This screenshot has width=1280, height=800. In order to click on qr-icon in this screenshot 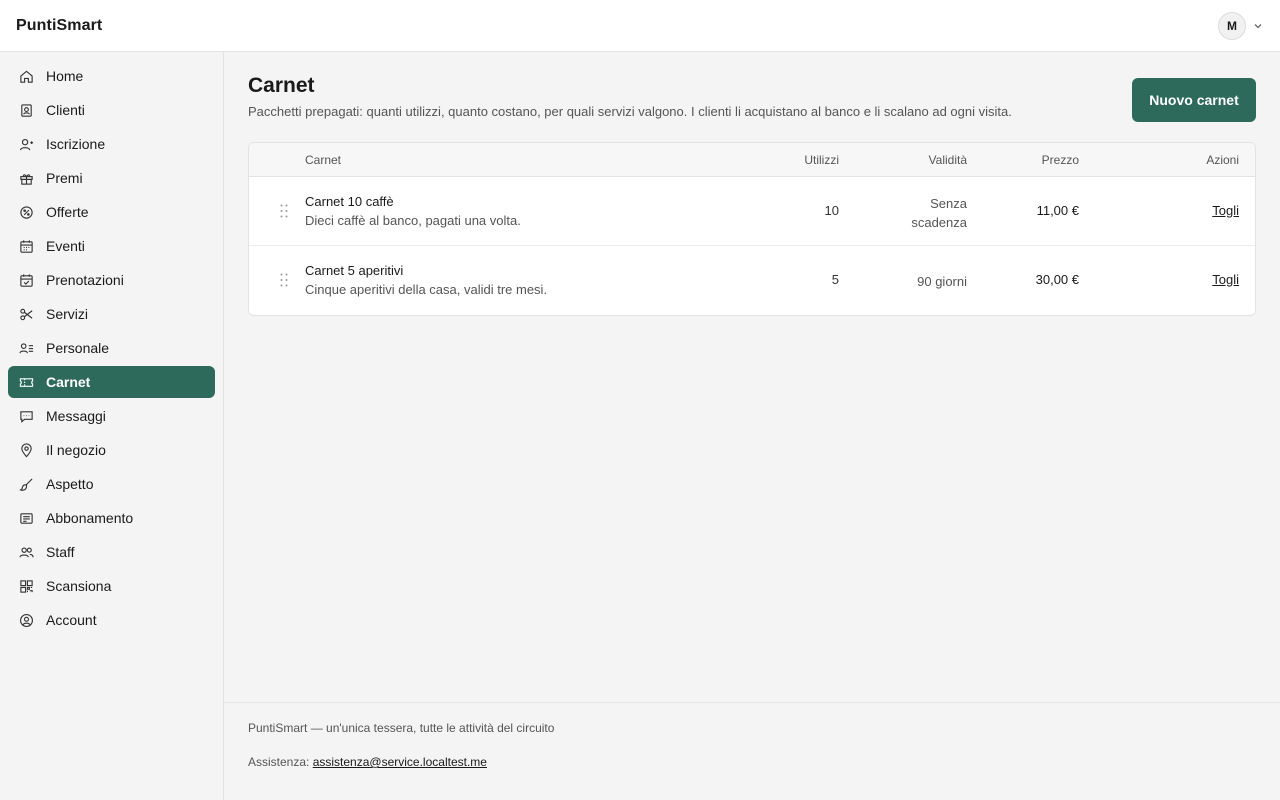, I will do `click(26, 586)`.